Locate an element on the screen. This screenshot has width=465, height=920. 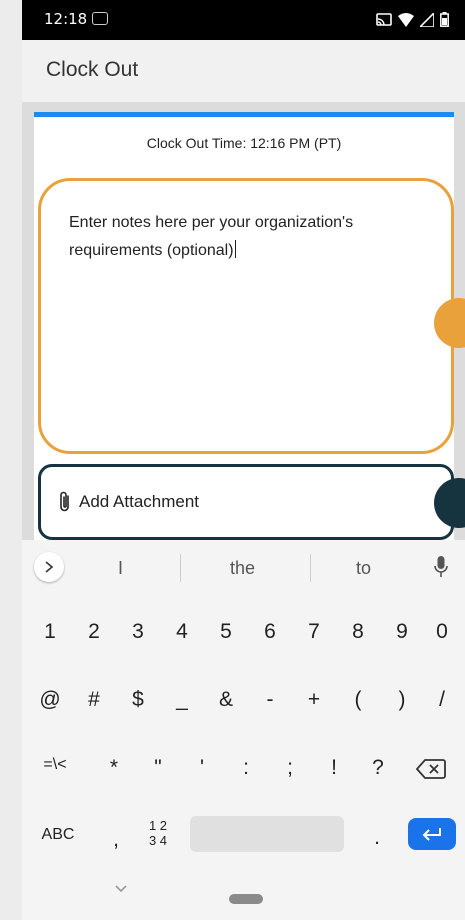
home-pill is located at coordinates (246, 899).